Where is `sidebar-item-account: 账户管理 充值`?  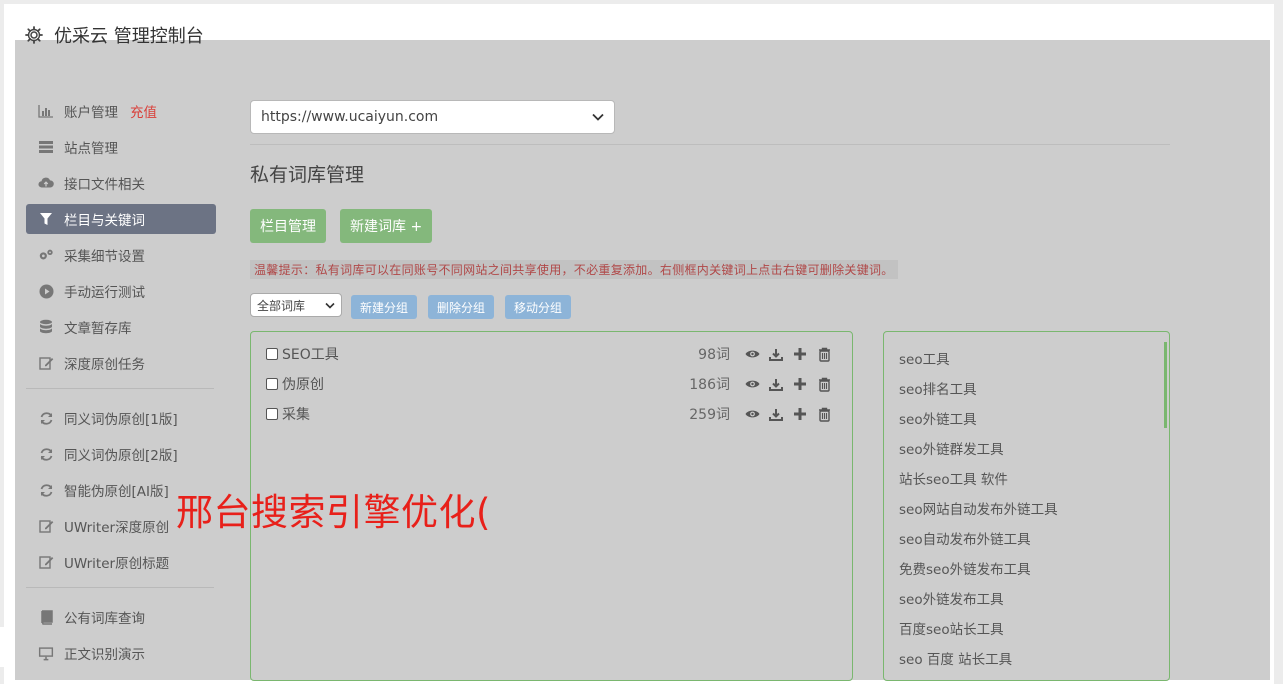
sidebar-item-account: 账户管理 充值 is located at coordinates (121, 111).